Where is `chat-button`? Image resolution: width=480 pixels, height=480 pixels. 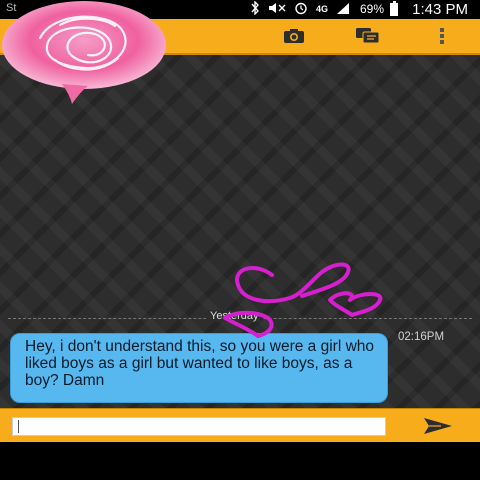
chat-button is located at coordinates (368, 36).